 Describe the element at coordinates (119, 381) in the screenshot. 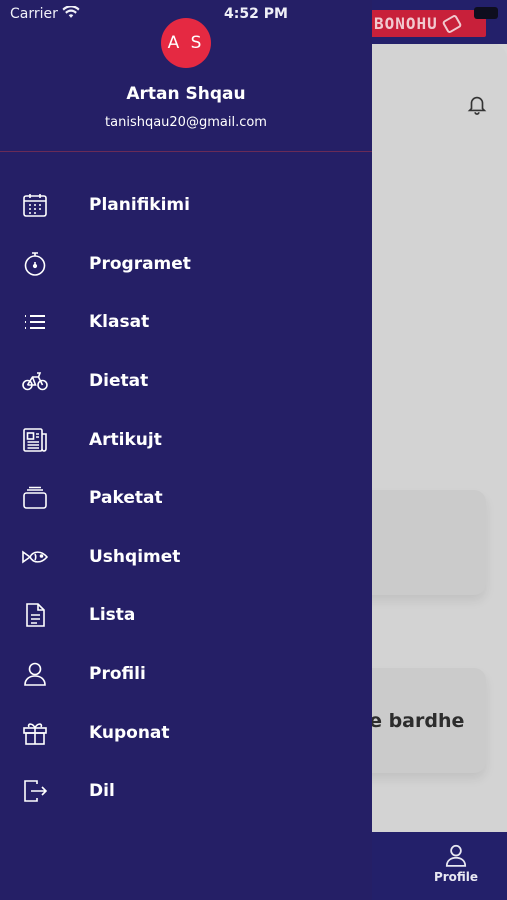

I see `menu-label: Dietat` at that location.